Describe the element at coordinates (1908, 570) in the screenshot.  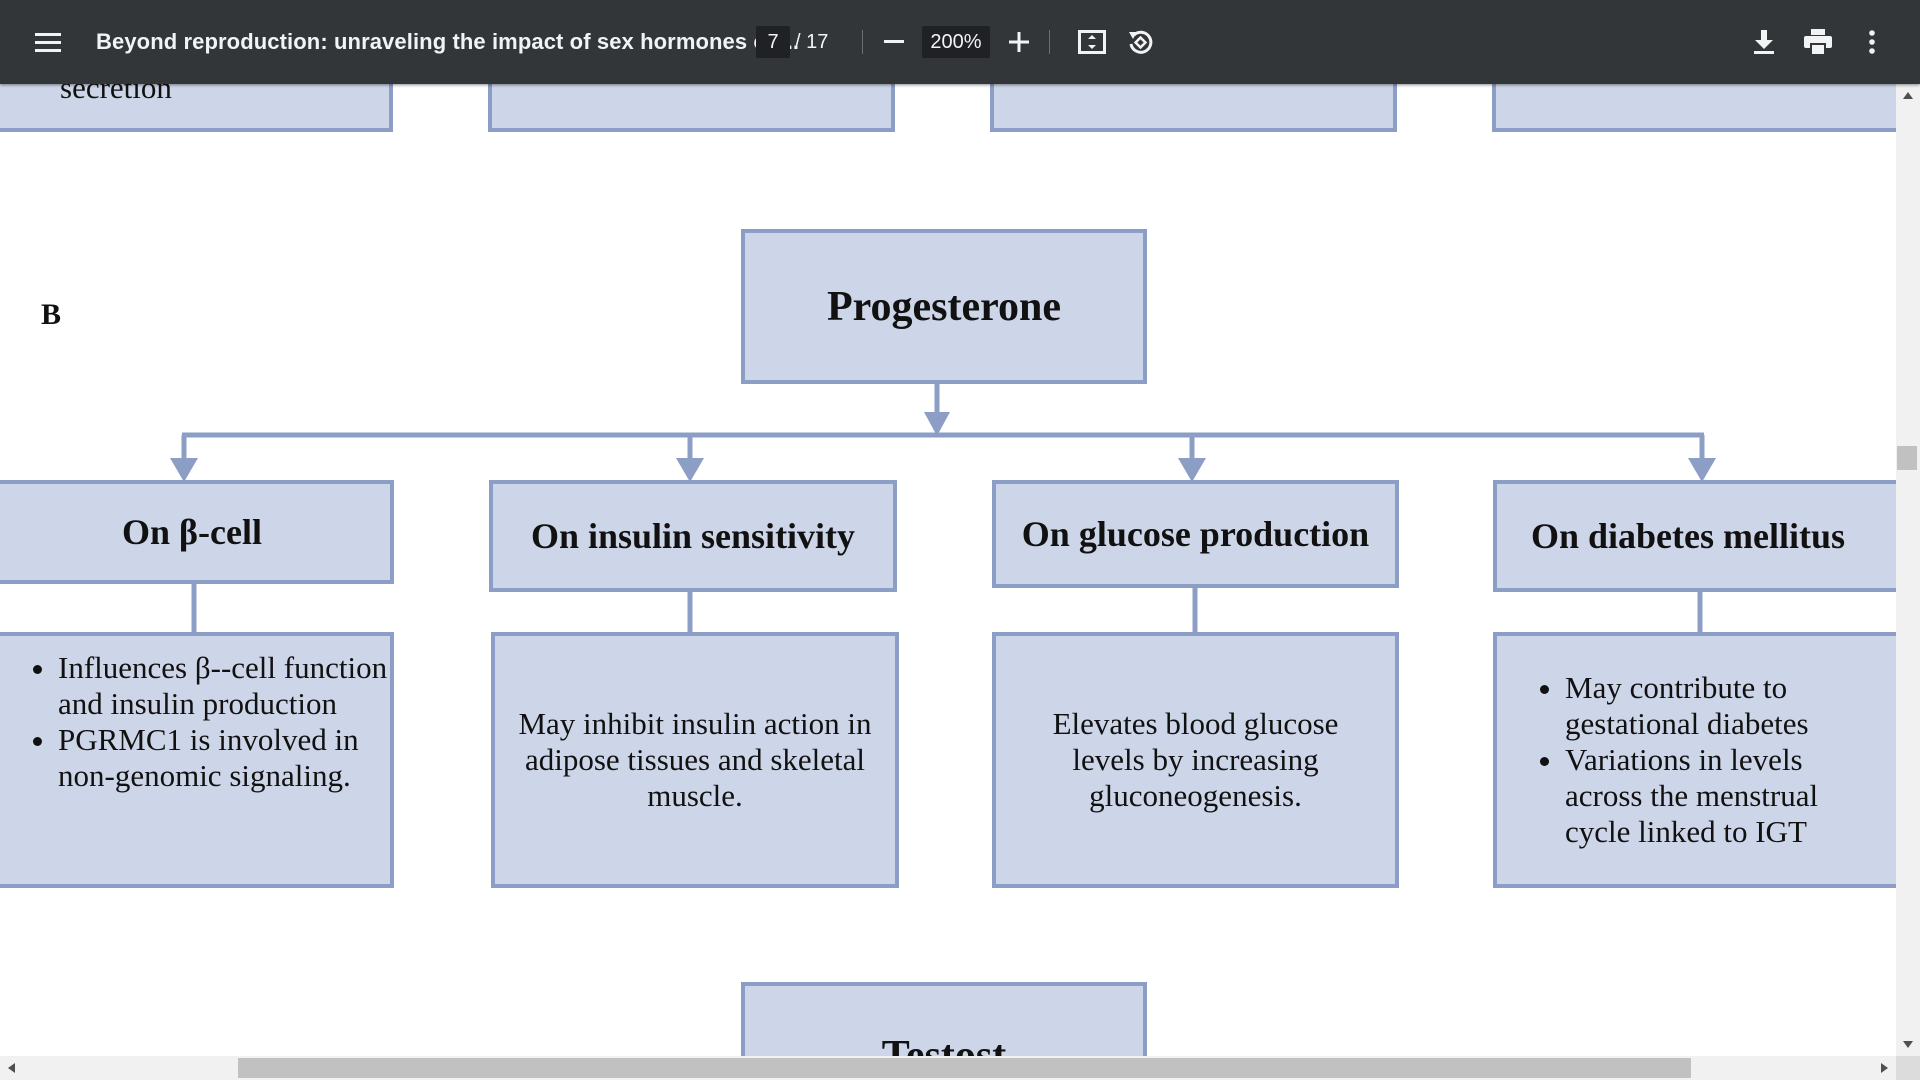
I see `vertical-scrollbar` at that location.